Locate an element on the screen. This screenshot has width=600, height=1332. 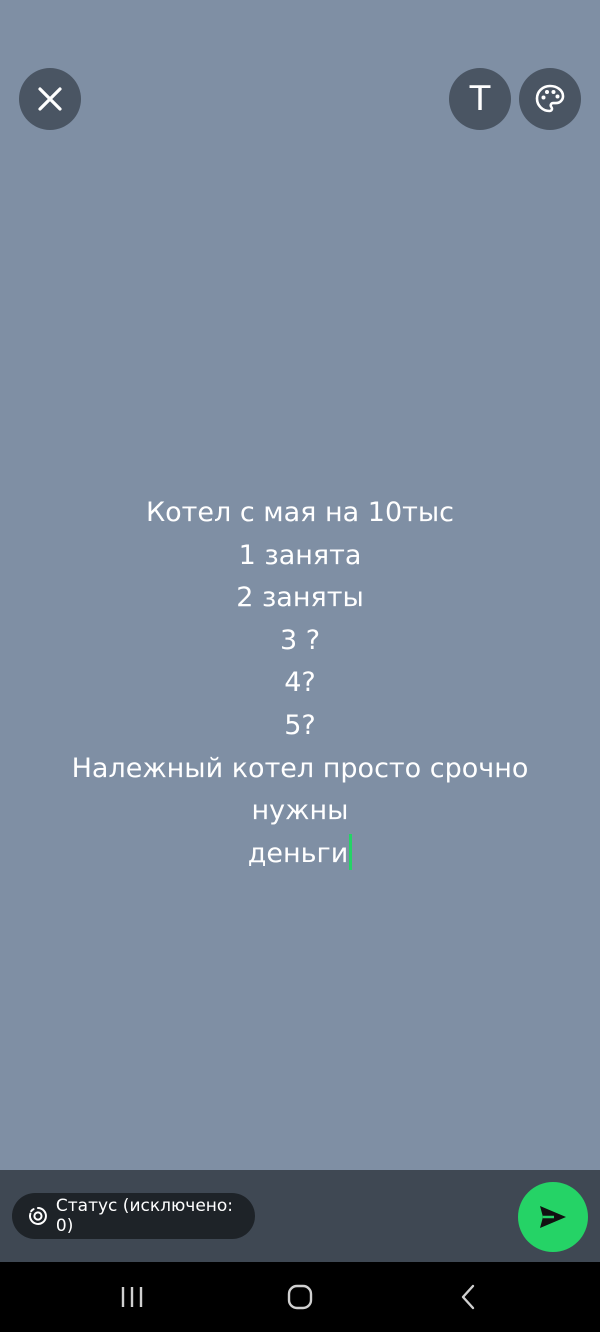
status-text-line: Належный котел просто срочно нужны is located at coordinates (300, 789).